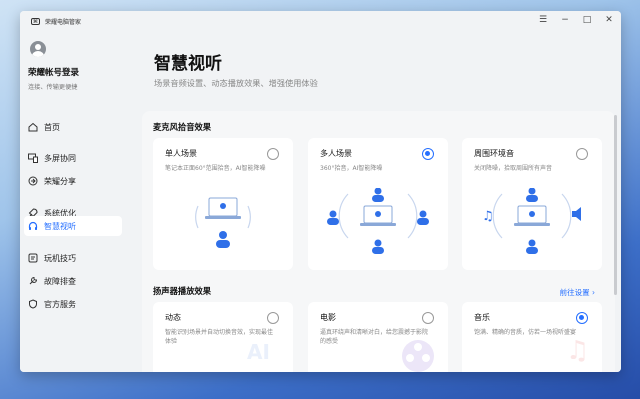  I want to click on avatar, so click(38, 49).